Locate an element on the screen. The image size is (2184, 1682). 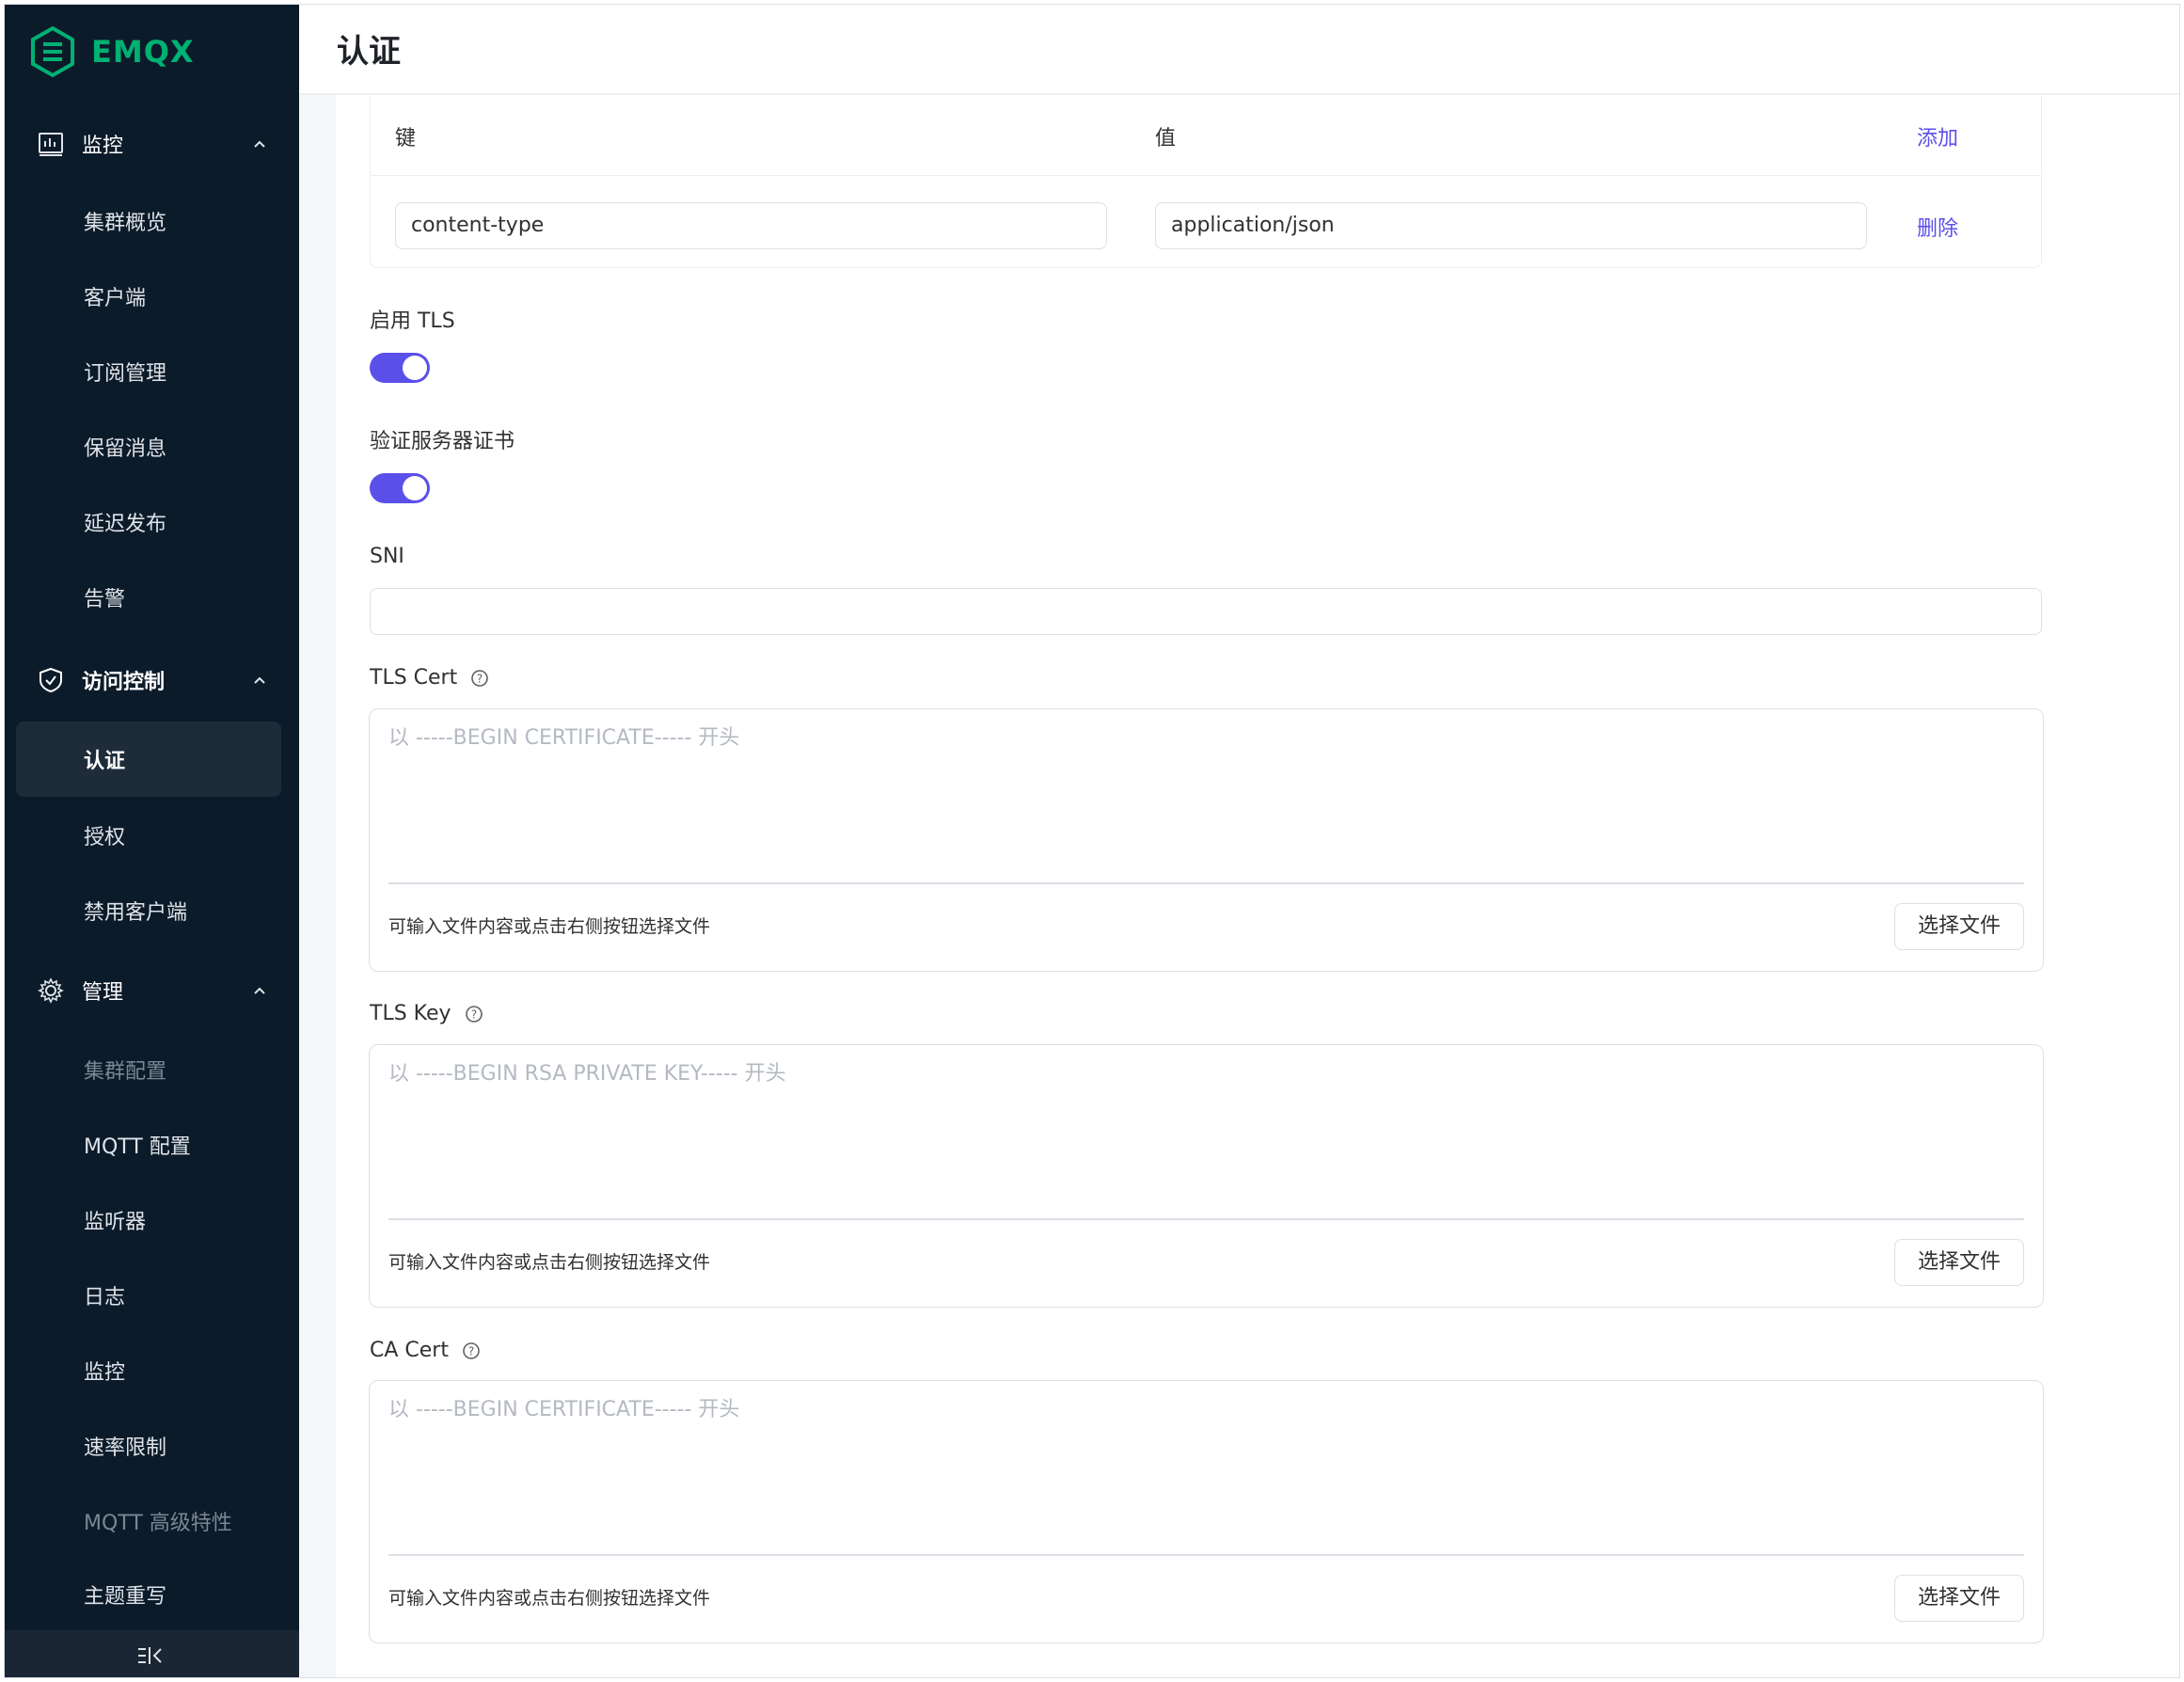
delete-header-button: 删除 is located at coordinates (1937, 227).